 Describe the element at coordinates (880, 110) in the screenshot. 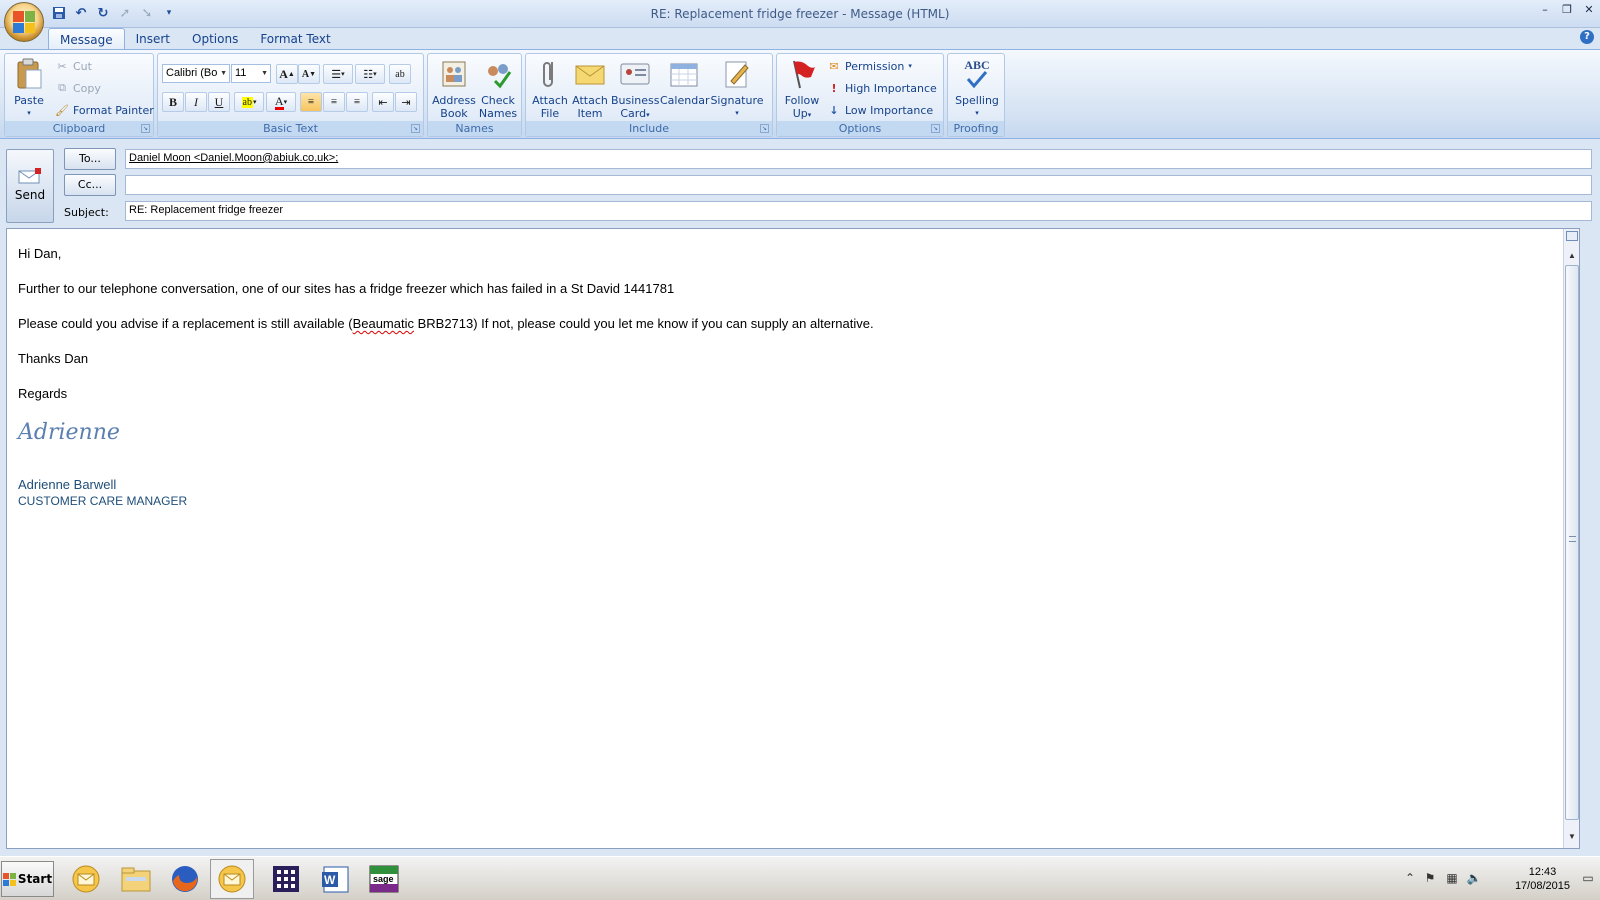

I see `low-importance-button: ↓ Low Importance` at that location.